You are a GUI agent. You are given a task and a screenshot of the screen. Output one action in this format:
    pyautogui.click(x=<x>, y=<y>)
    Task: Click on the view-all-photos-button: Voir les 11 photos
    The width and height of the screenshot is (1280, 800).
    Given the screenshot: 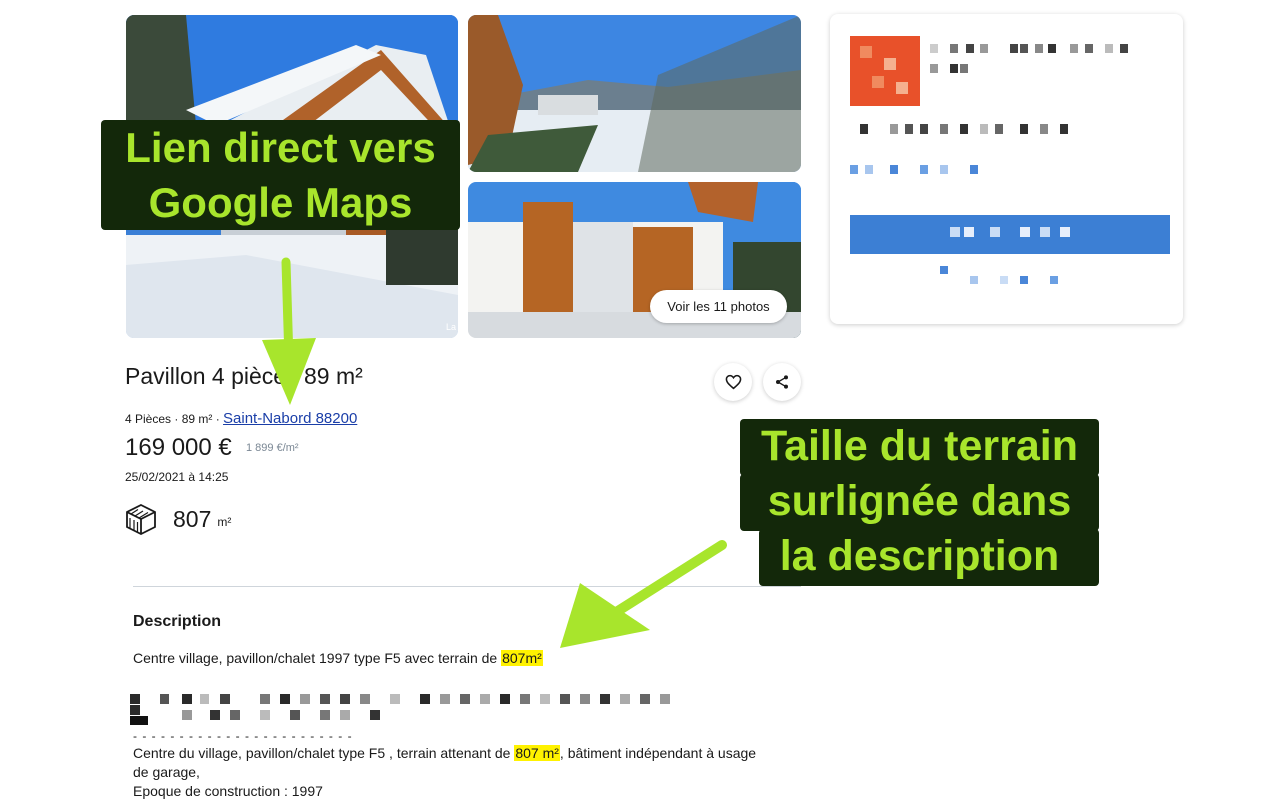 What is the action you would take?
    pyautogui.click(x=718, y=306)
    